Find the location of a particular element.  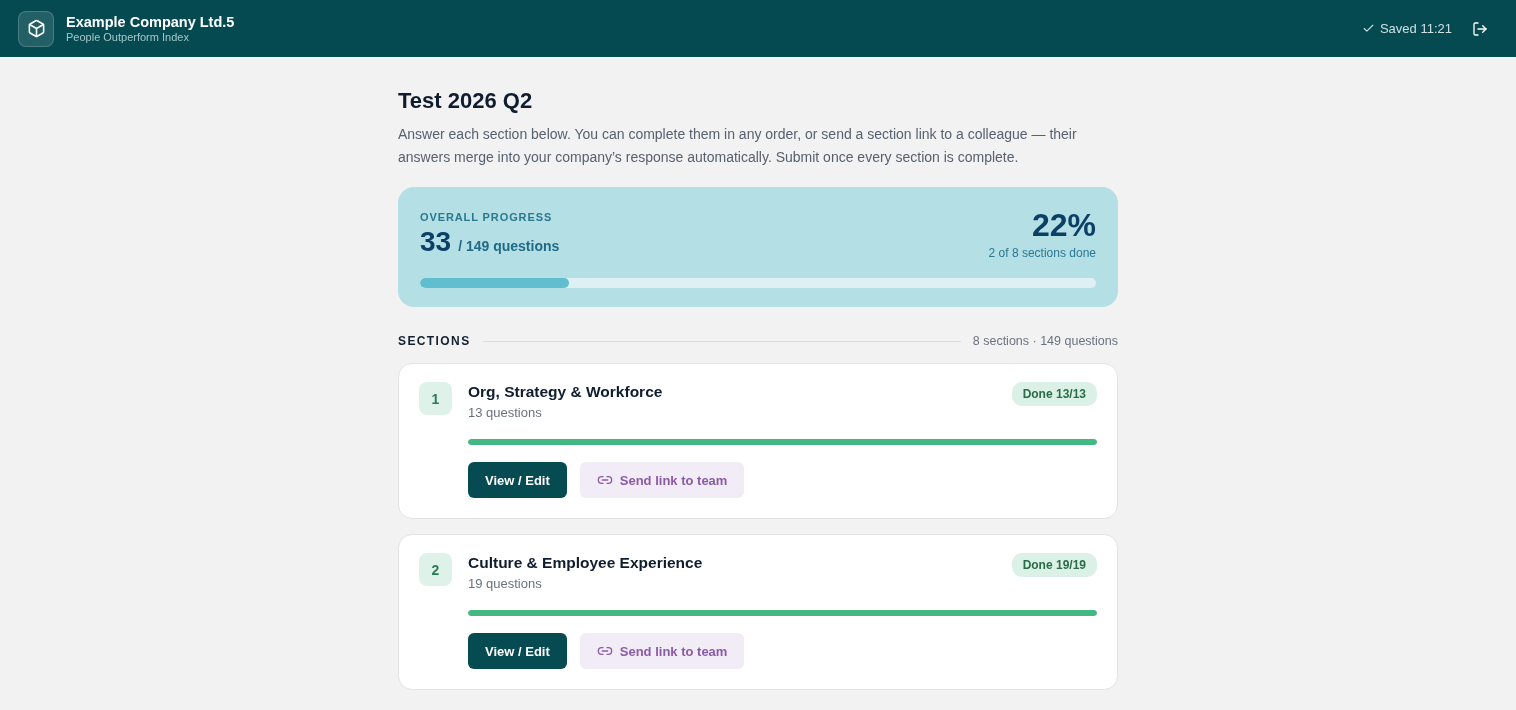

section-title: Culture & Employee Experience is located at coordinates (585, 563).